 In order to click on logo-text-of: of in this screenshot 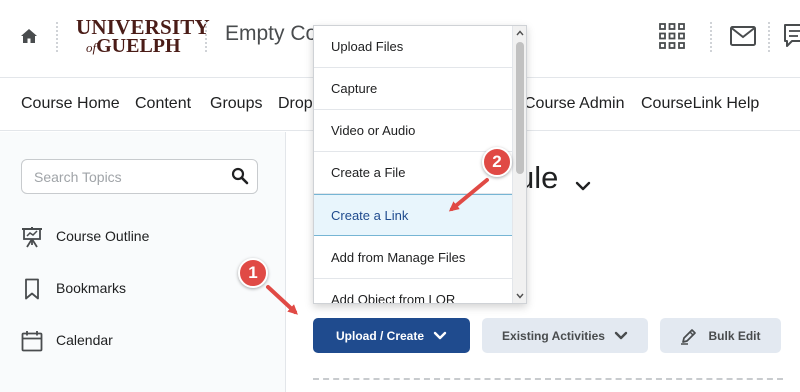, I will do `click(91, 47)`.